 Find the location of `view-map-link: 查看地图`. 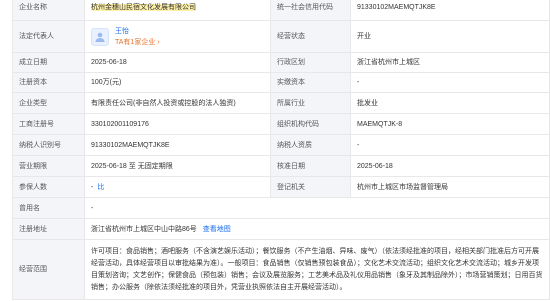

view-map-link: 查看地图 is located at coordinates (217, 229).